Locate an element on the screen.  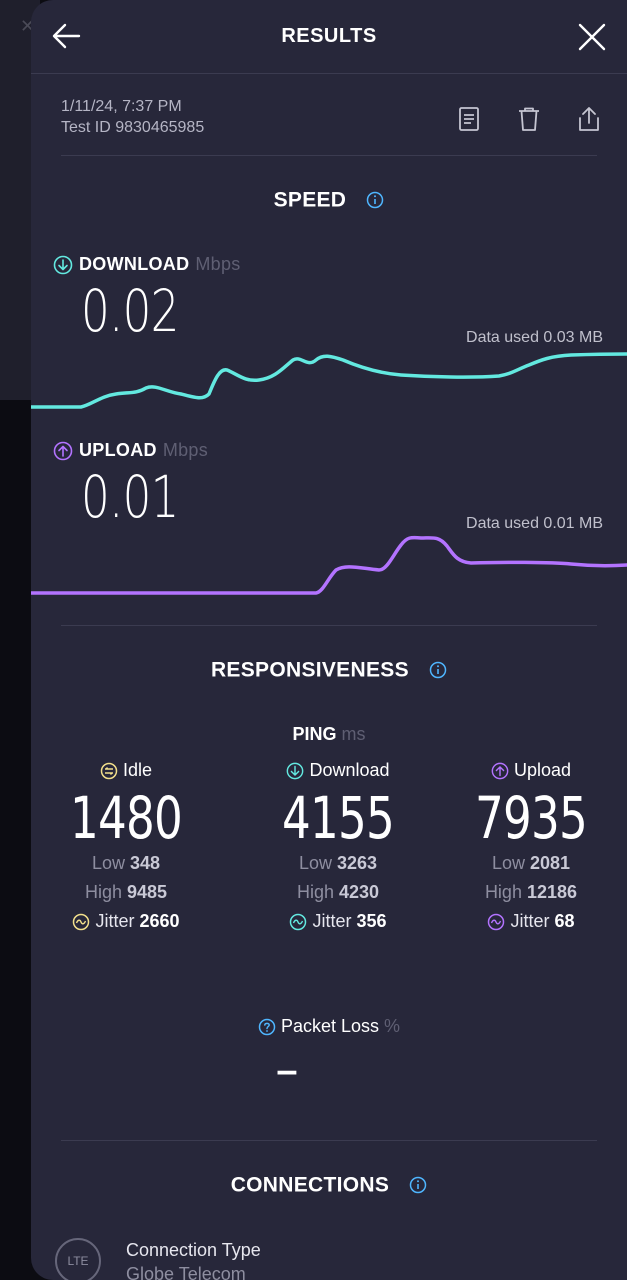
packet-loss-value: – is located at coordinates (287, 1071).